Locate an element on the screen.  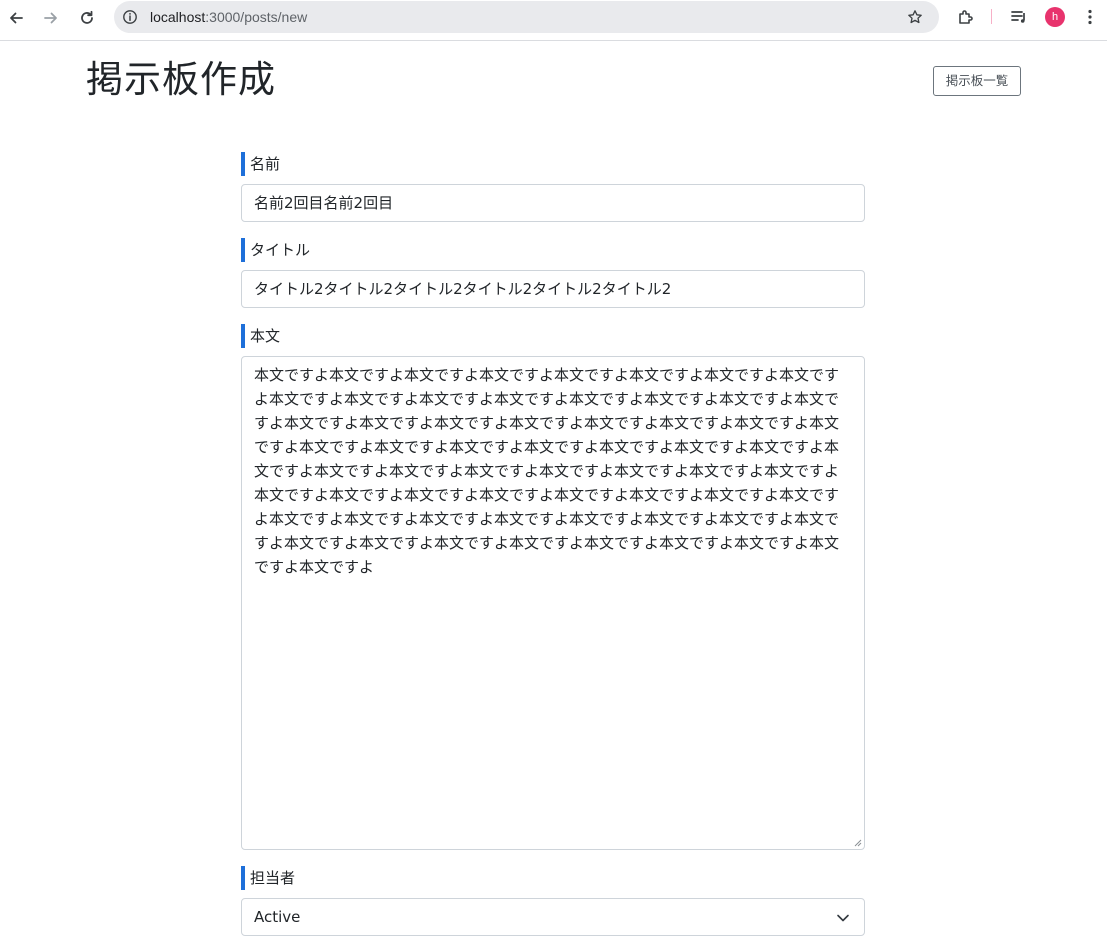
media-button is located at coordinates (1019, 17).